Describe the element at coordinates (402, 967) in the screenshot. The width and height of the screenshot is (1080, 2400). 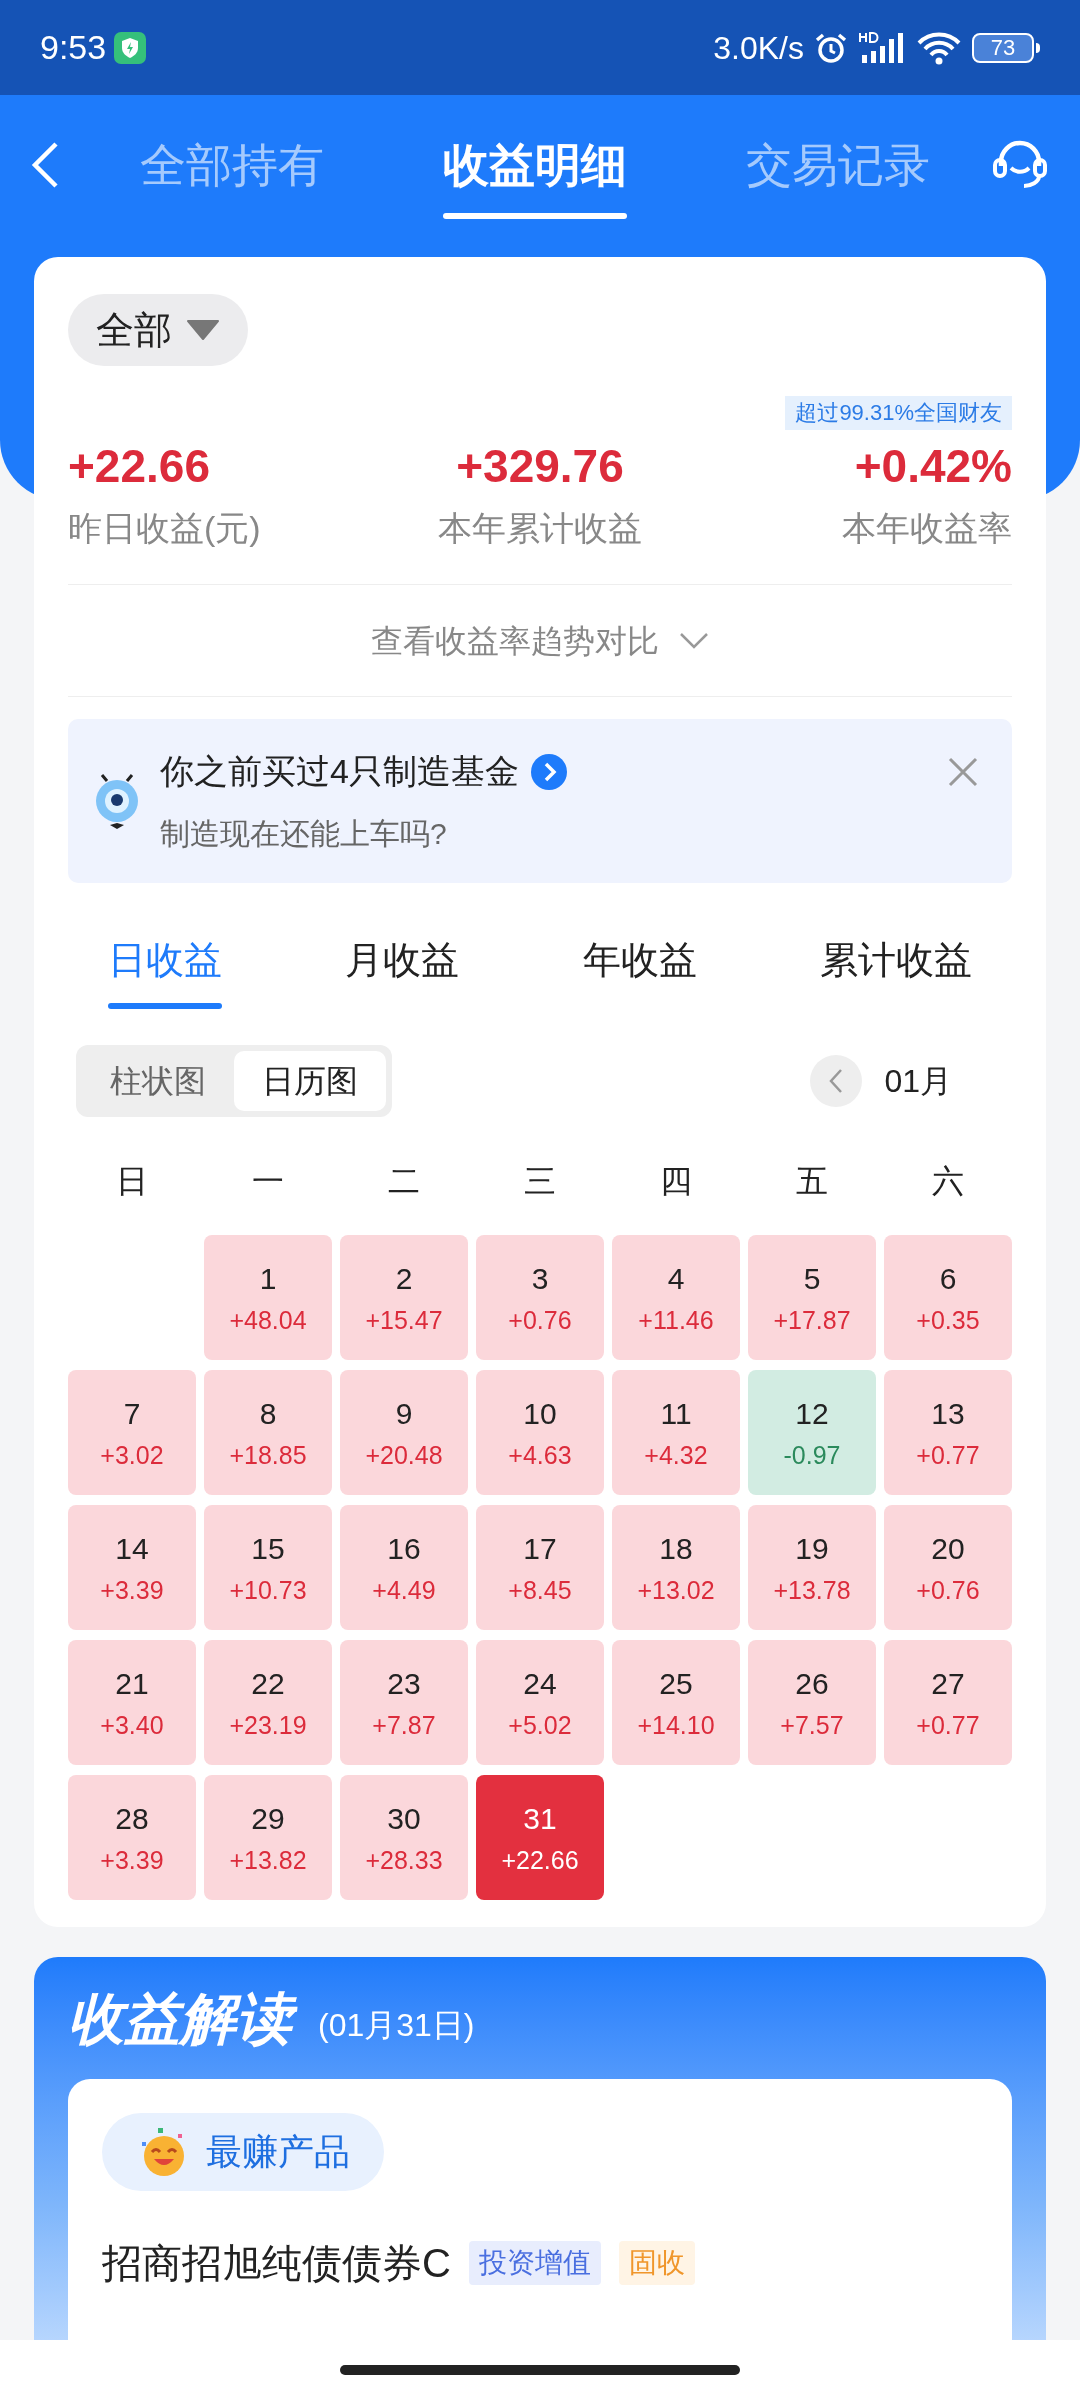
I see `period-tab: 月收益` at that location.